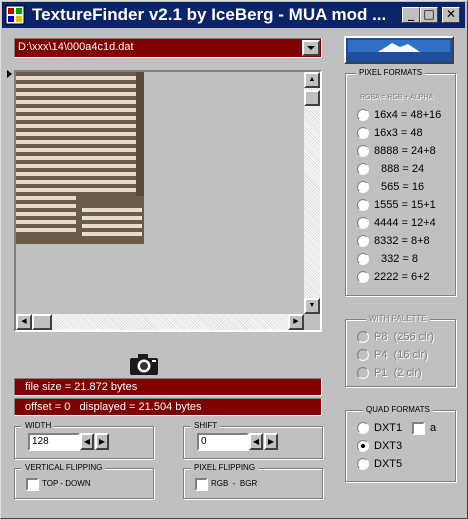 This screenshot has height=519, width=468. What do you see at coordinates (206, 425) in the screenshot?
I see `shift-label: SHIFT` at bounding box center [206, 425].